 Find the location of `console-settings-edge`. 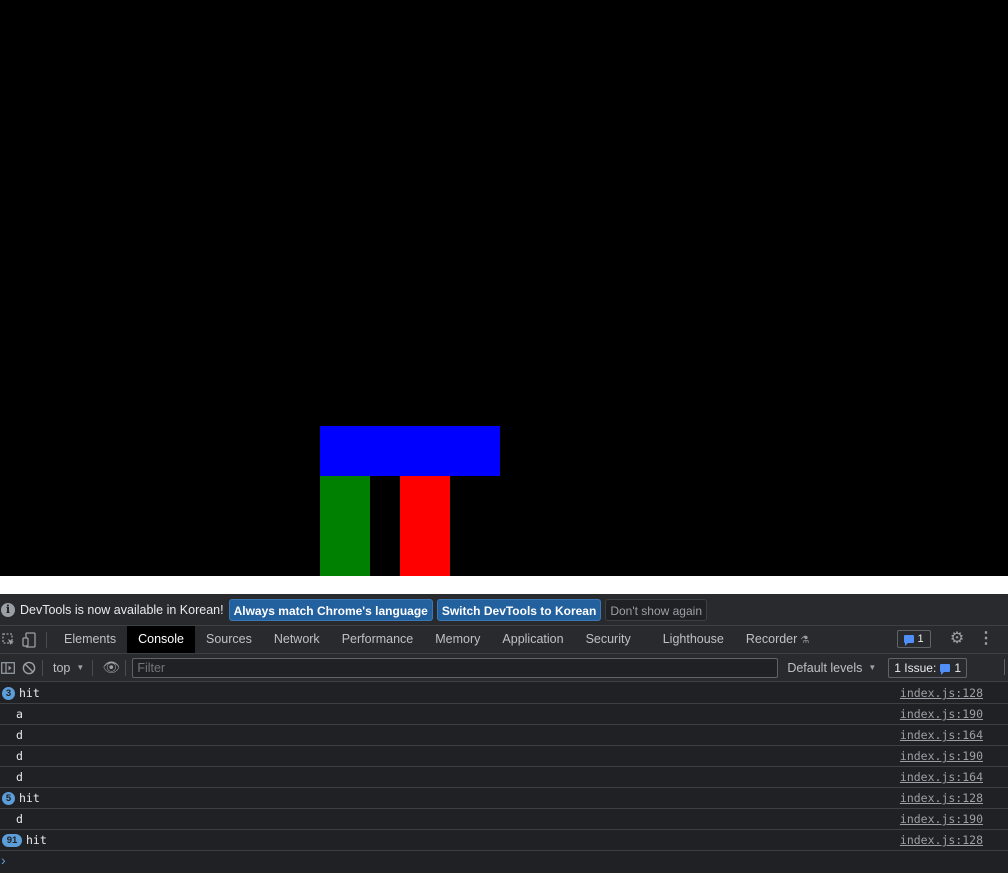

console-settings-edge is located at coordinates (1006, 667).